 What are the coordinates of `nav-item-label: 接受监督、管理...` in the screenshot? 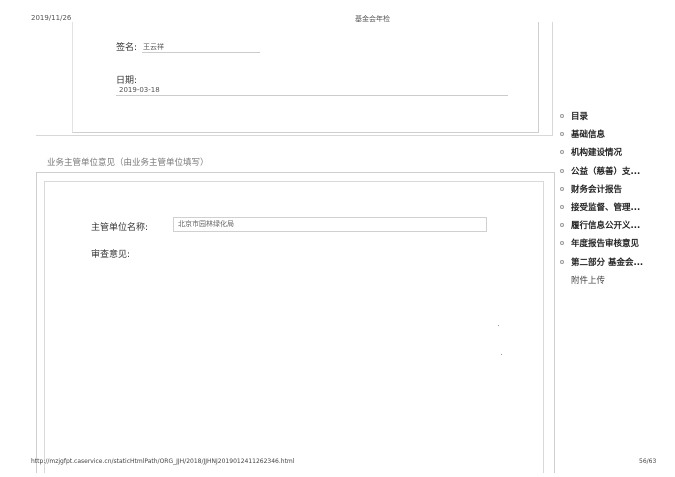 It's located at (606, 208).